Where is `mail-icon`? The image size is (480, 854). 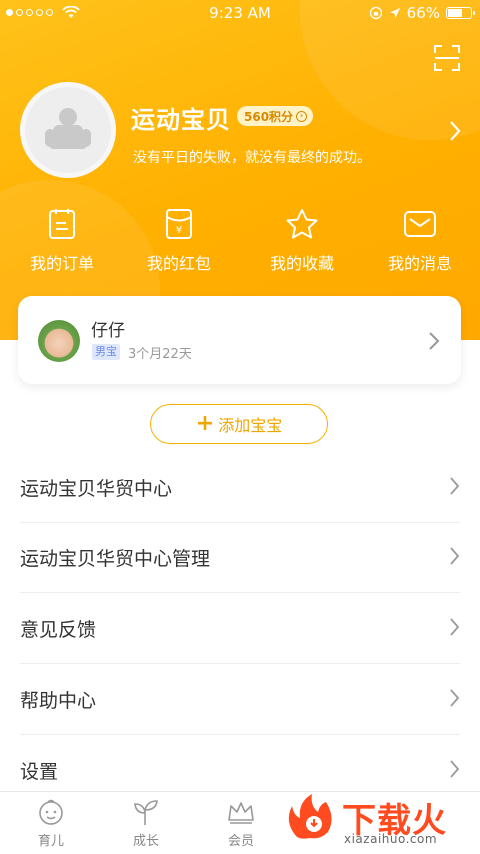 mail-icon is located at coordinates (420, 224).